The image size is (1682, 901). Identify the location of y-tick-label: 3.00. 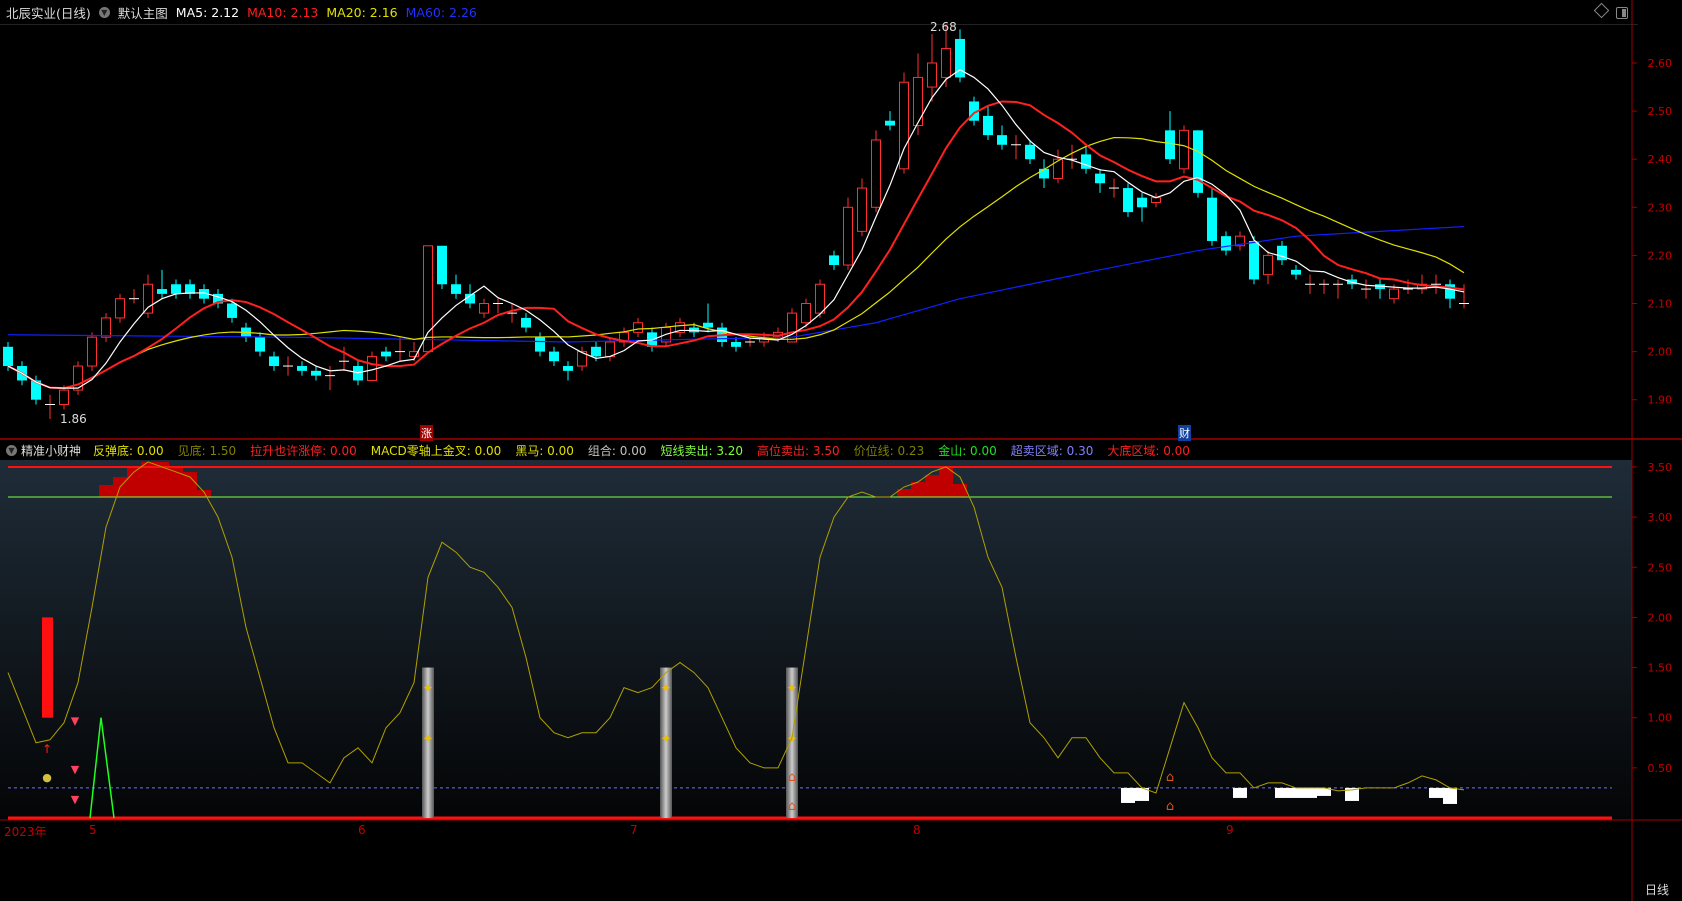
(1660, 517).